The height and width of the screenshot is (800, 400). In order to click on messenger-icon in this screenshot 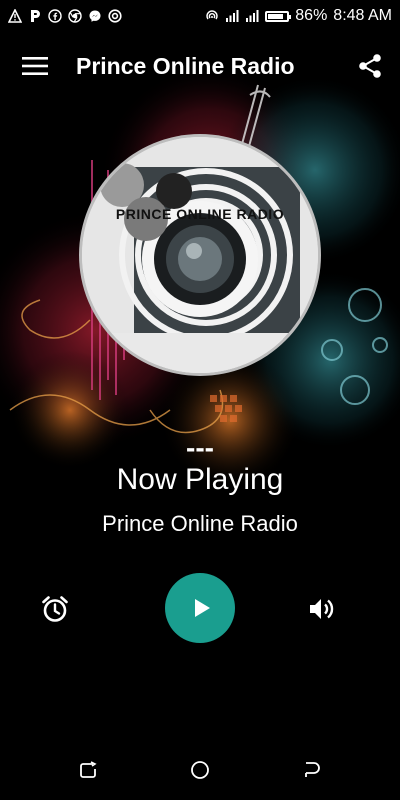, I will do `click(95, 16)`.